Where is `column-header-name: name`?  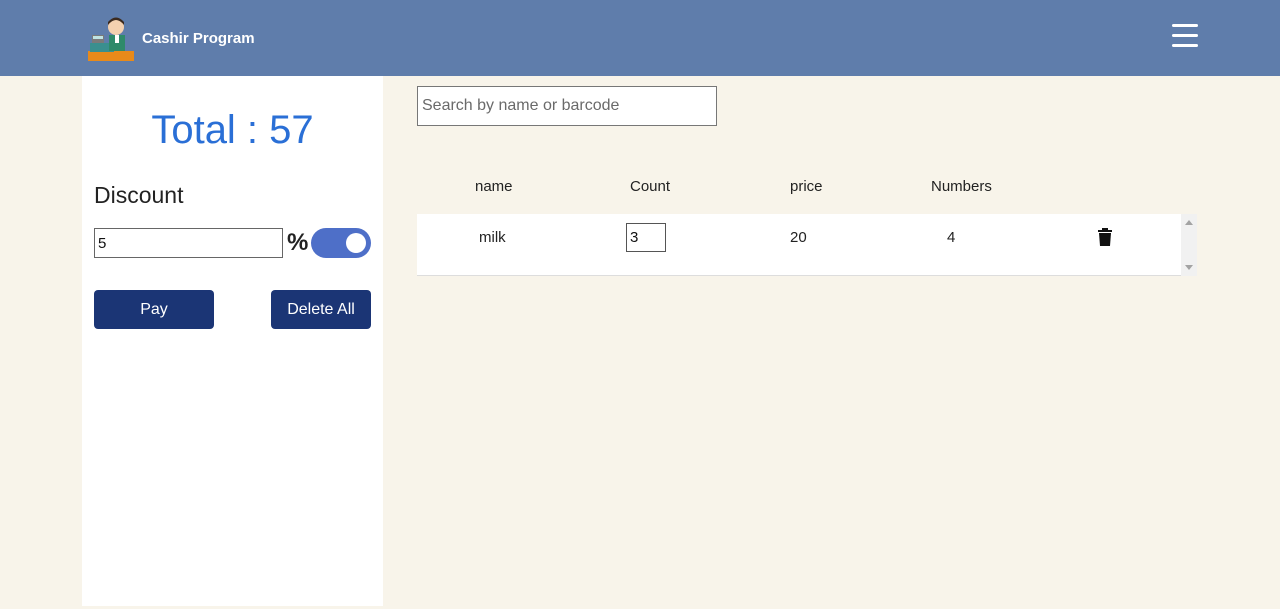 column-header-name: name is located at coordinates (494, 186).